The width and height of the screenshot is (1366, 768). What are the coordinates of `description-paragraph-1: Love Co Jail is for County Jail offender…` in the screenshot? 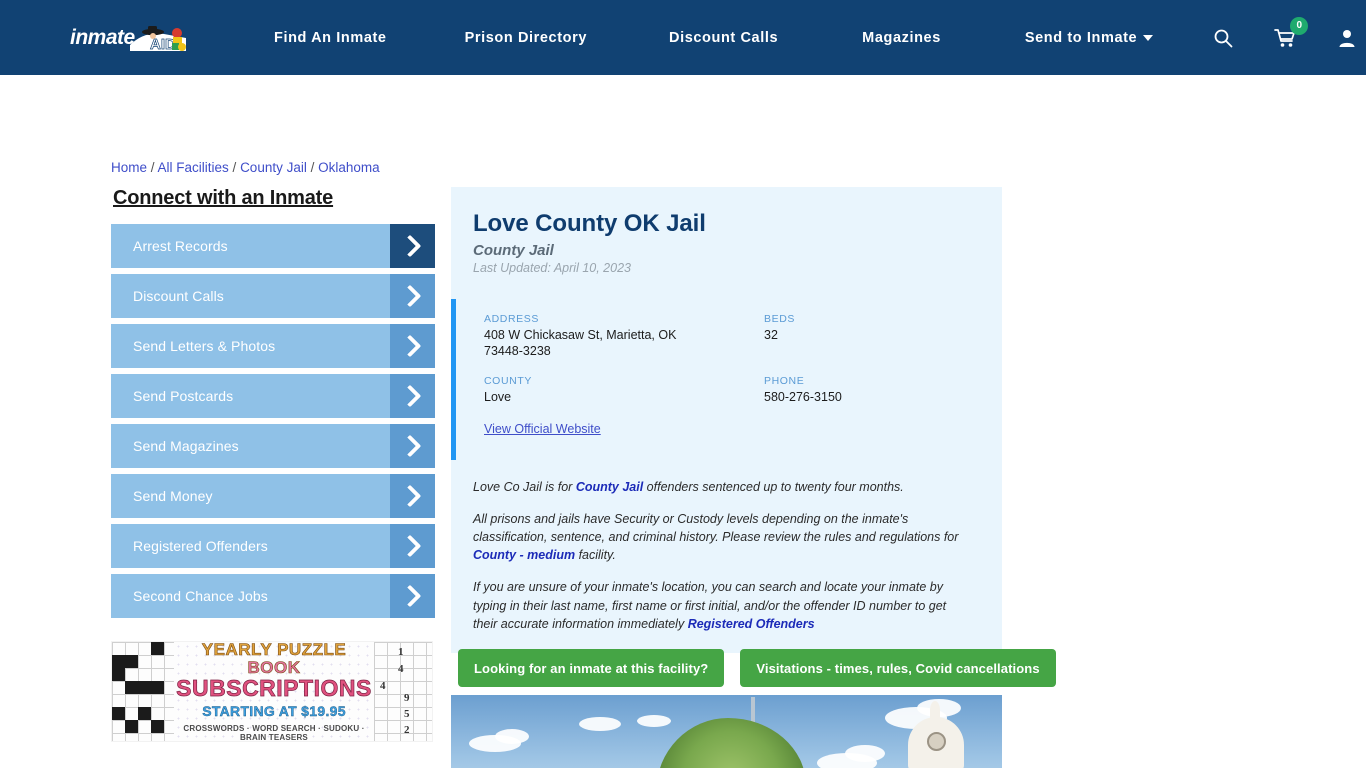 It's located at (722, 487).